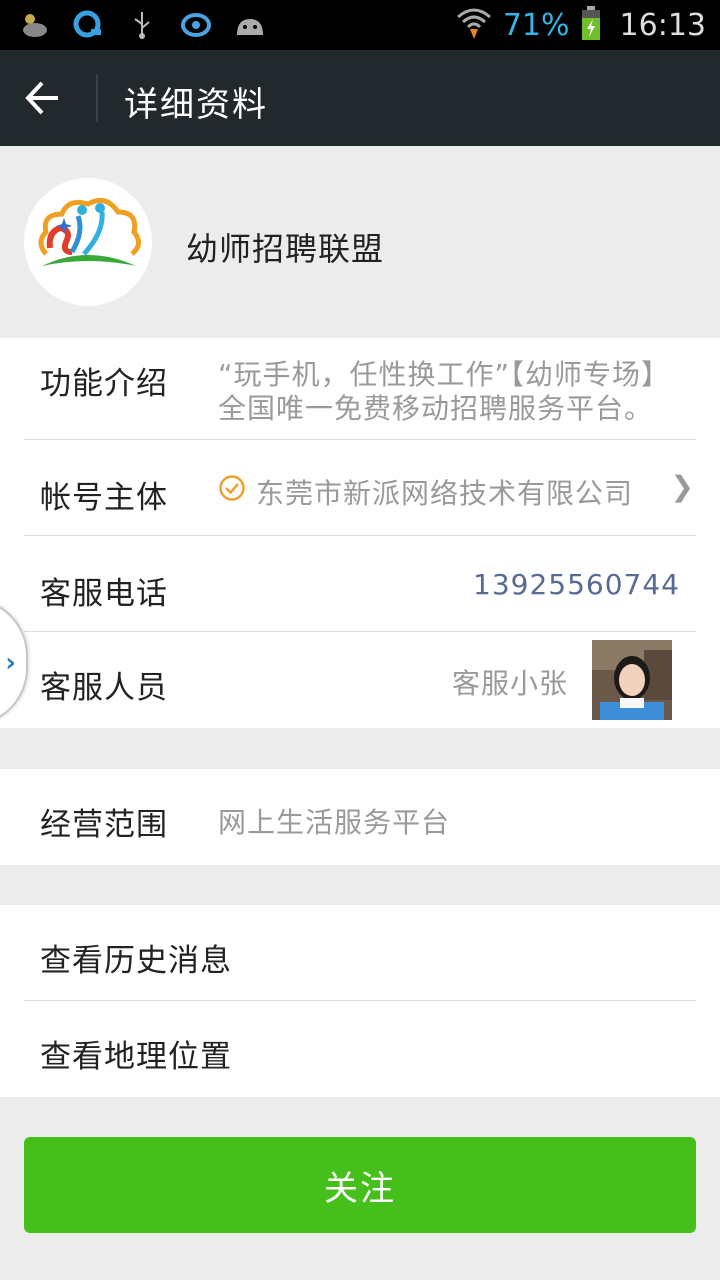 This screenshot has width=720, height=1280. I want to click on history-messages-row: 查看历史消息, so click(360, 953).